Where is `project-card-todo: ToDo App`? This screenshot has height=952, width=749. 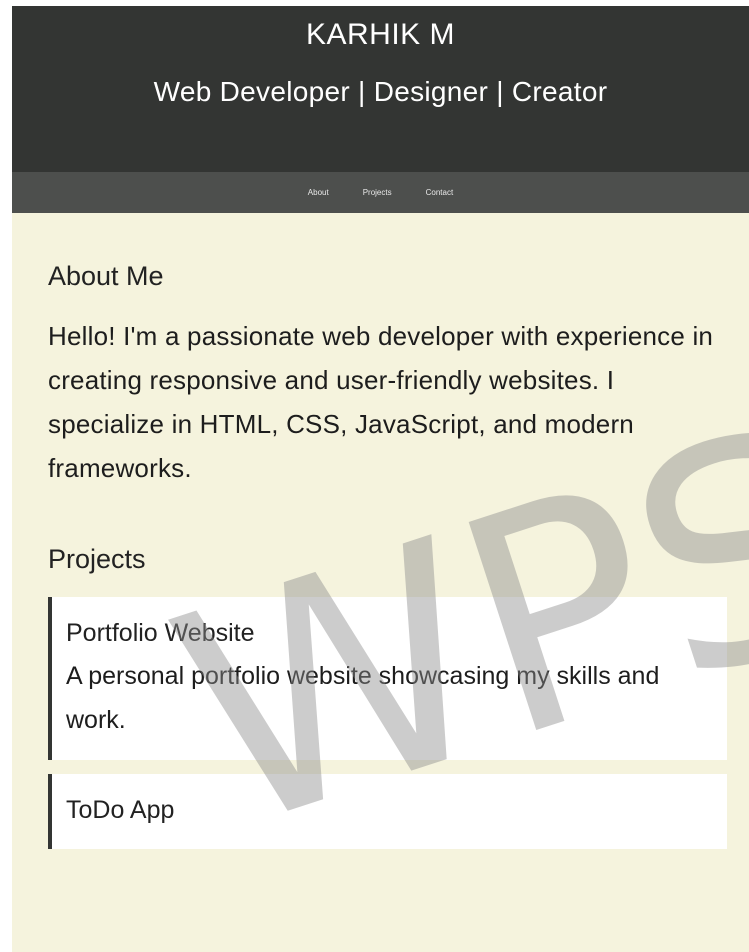
project-card-todo: ToDo App is located at coordinates (387, 811).